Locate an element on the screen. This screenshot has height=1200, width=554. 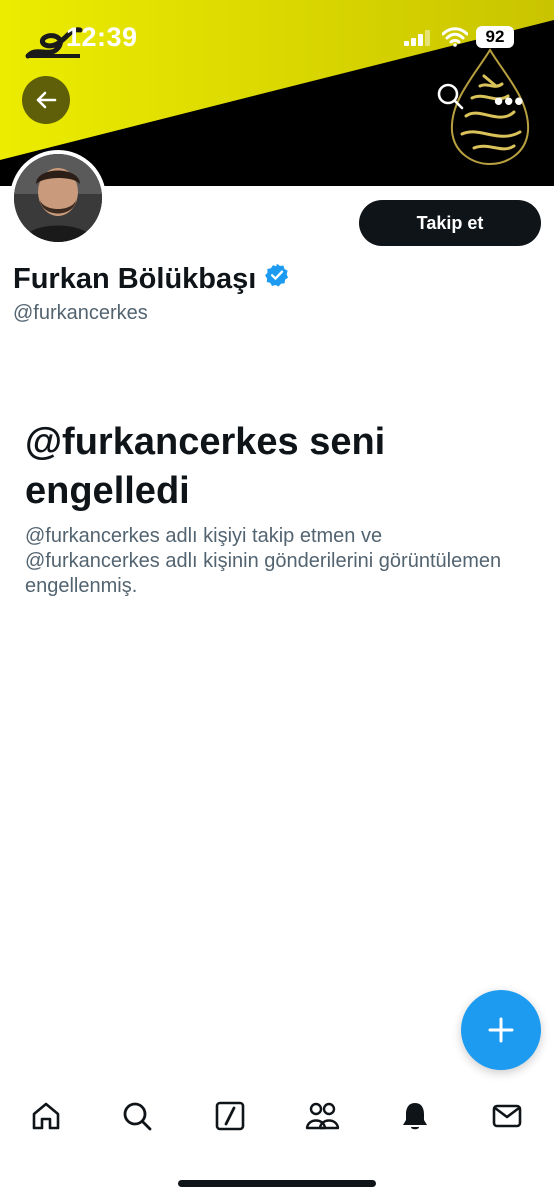
person-photo-icon is located at coordinates (58, 198).